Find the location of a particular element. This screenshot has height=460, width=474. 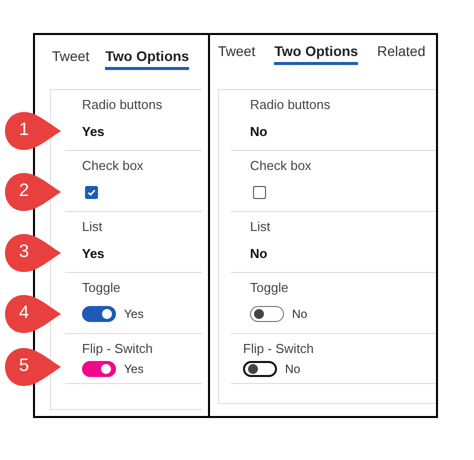

numbered-callout: 4 is located at coordinates (33, 314).